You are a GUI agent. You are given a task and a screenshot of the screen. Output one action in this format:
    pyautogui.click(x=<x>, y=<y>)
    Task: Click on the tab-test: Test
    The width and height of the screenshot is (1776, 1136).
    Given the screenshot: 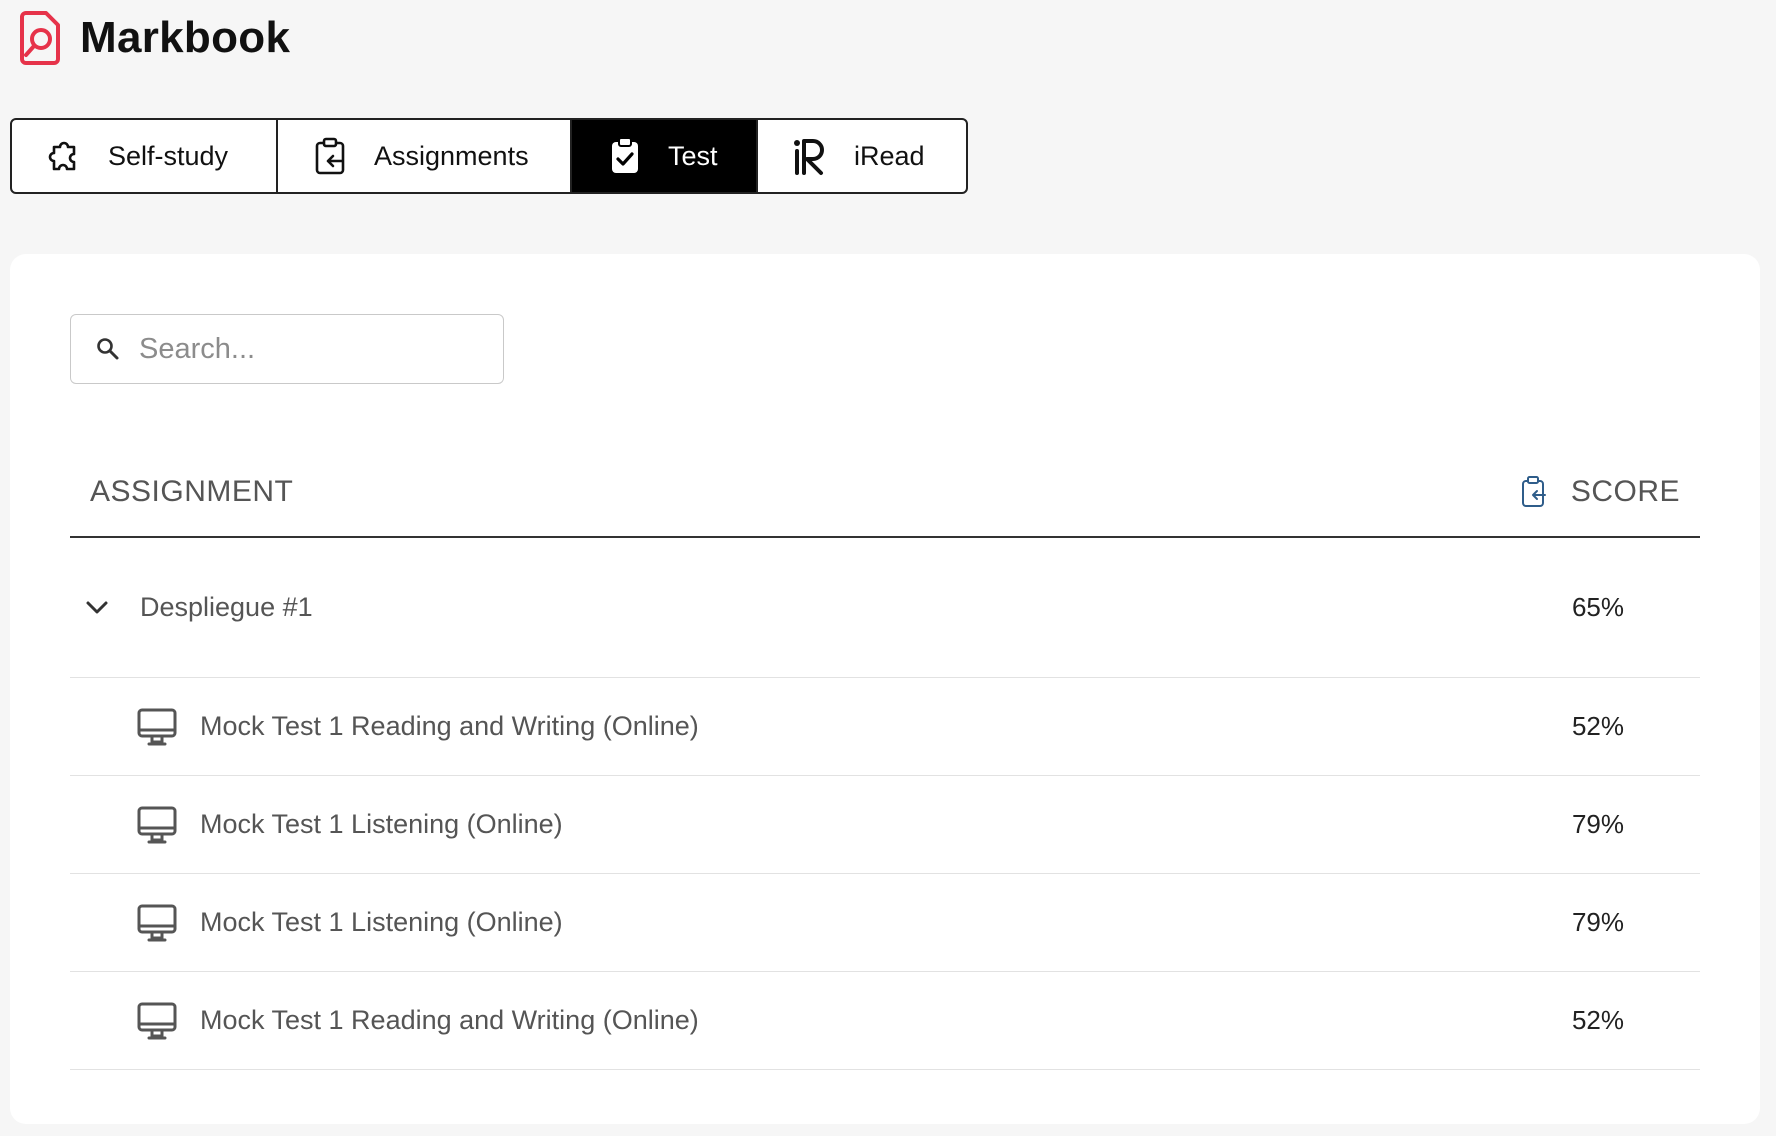 What is the action you would take?
    pyautogui.click(x=665, y=156)
    